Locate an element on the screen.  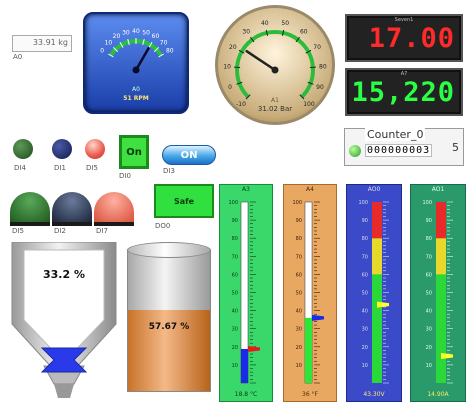
on-button-tag: DI3 is located at coordinates (169, 171).